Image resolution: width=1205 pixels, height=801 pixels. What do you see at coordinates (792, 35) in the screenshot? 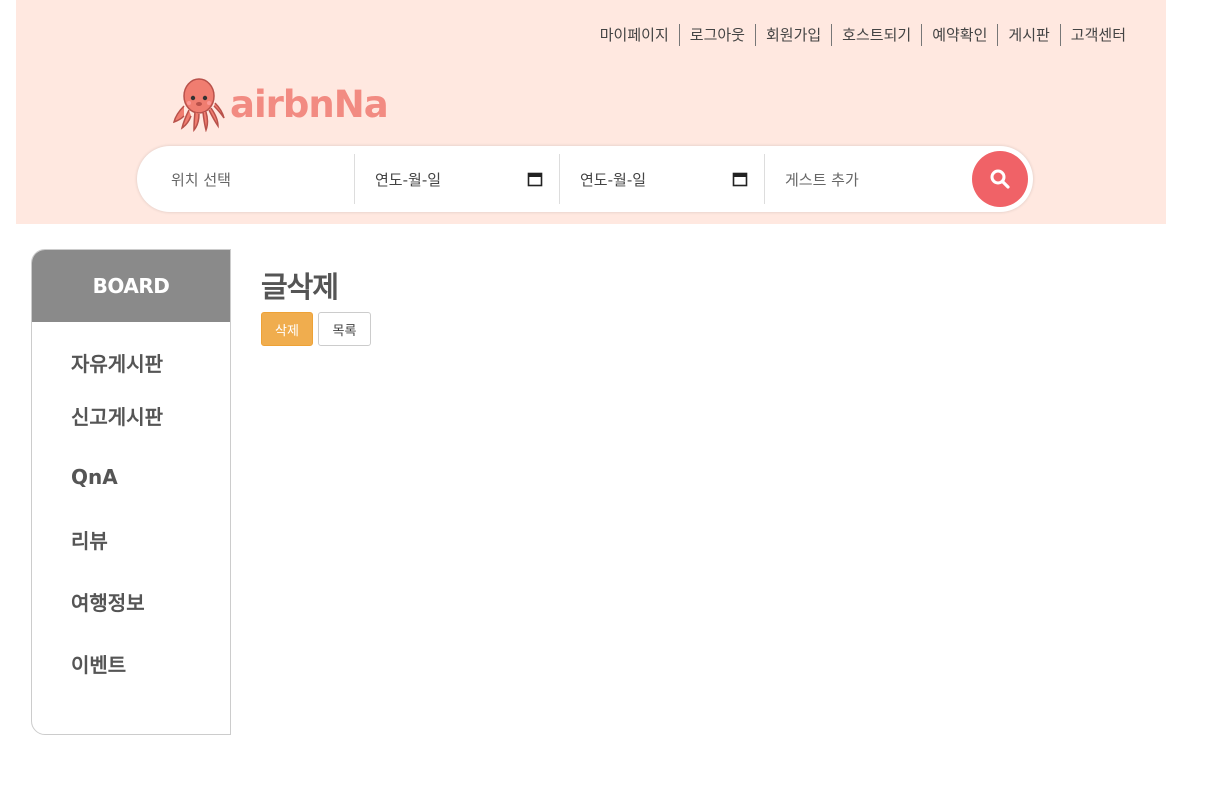
I see `nav-signup: 회원가입` at bounding box center [792, 35].